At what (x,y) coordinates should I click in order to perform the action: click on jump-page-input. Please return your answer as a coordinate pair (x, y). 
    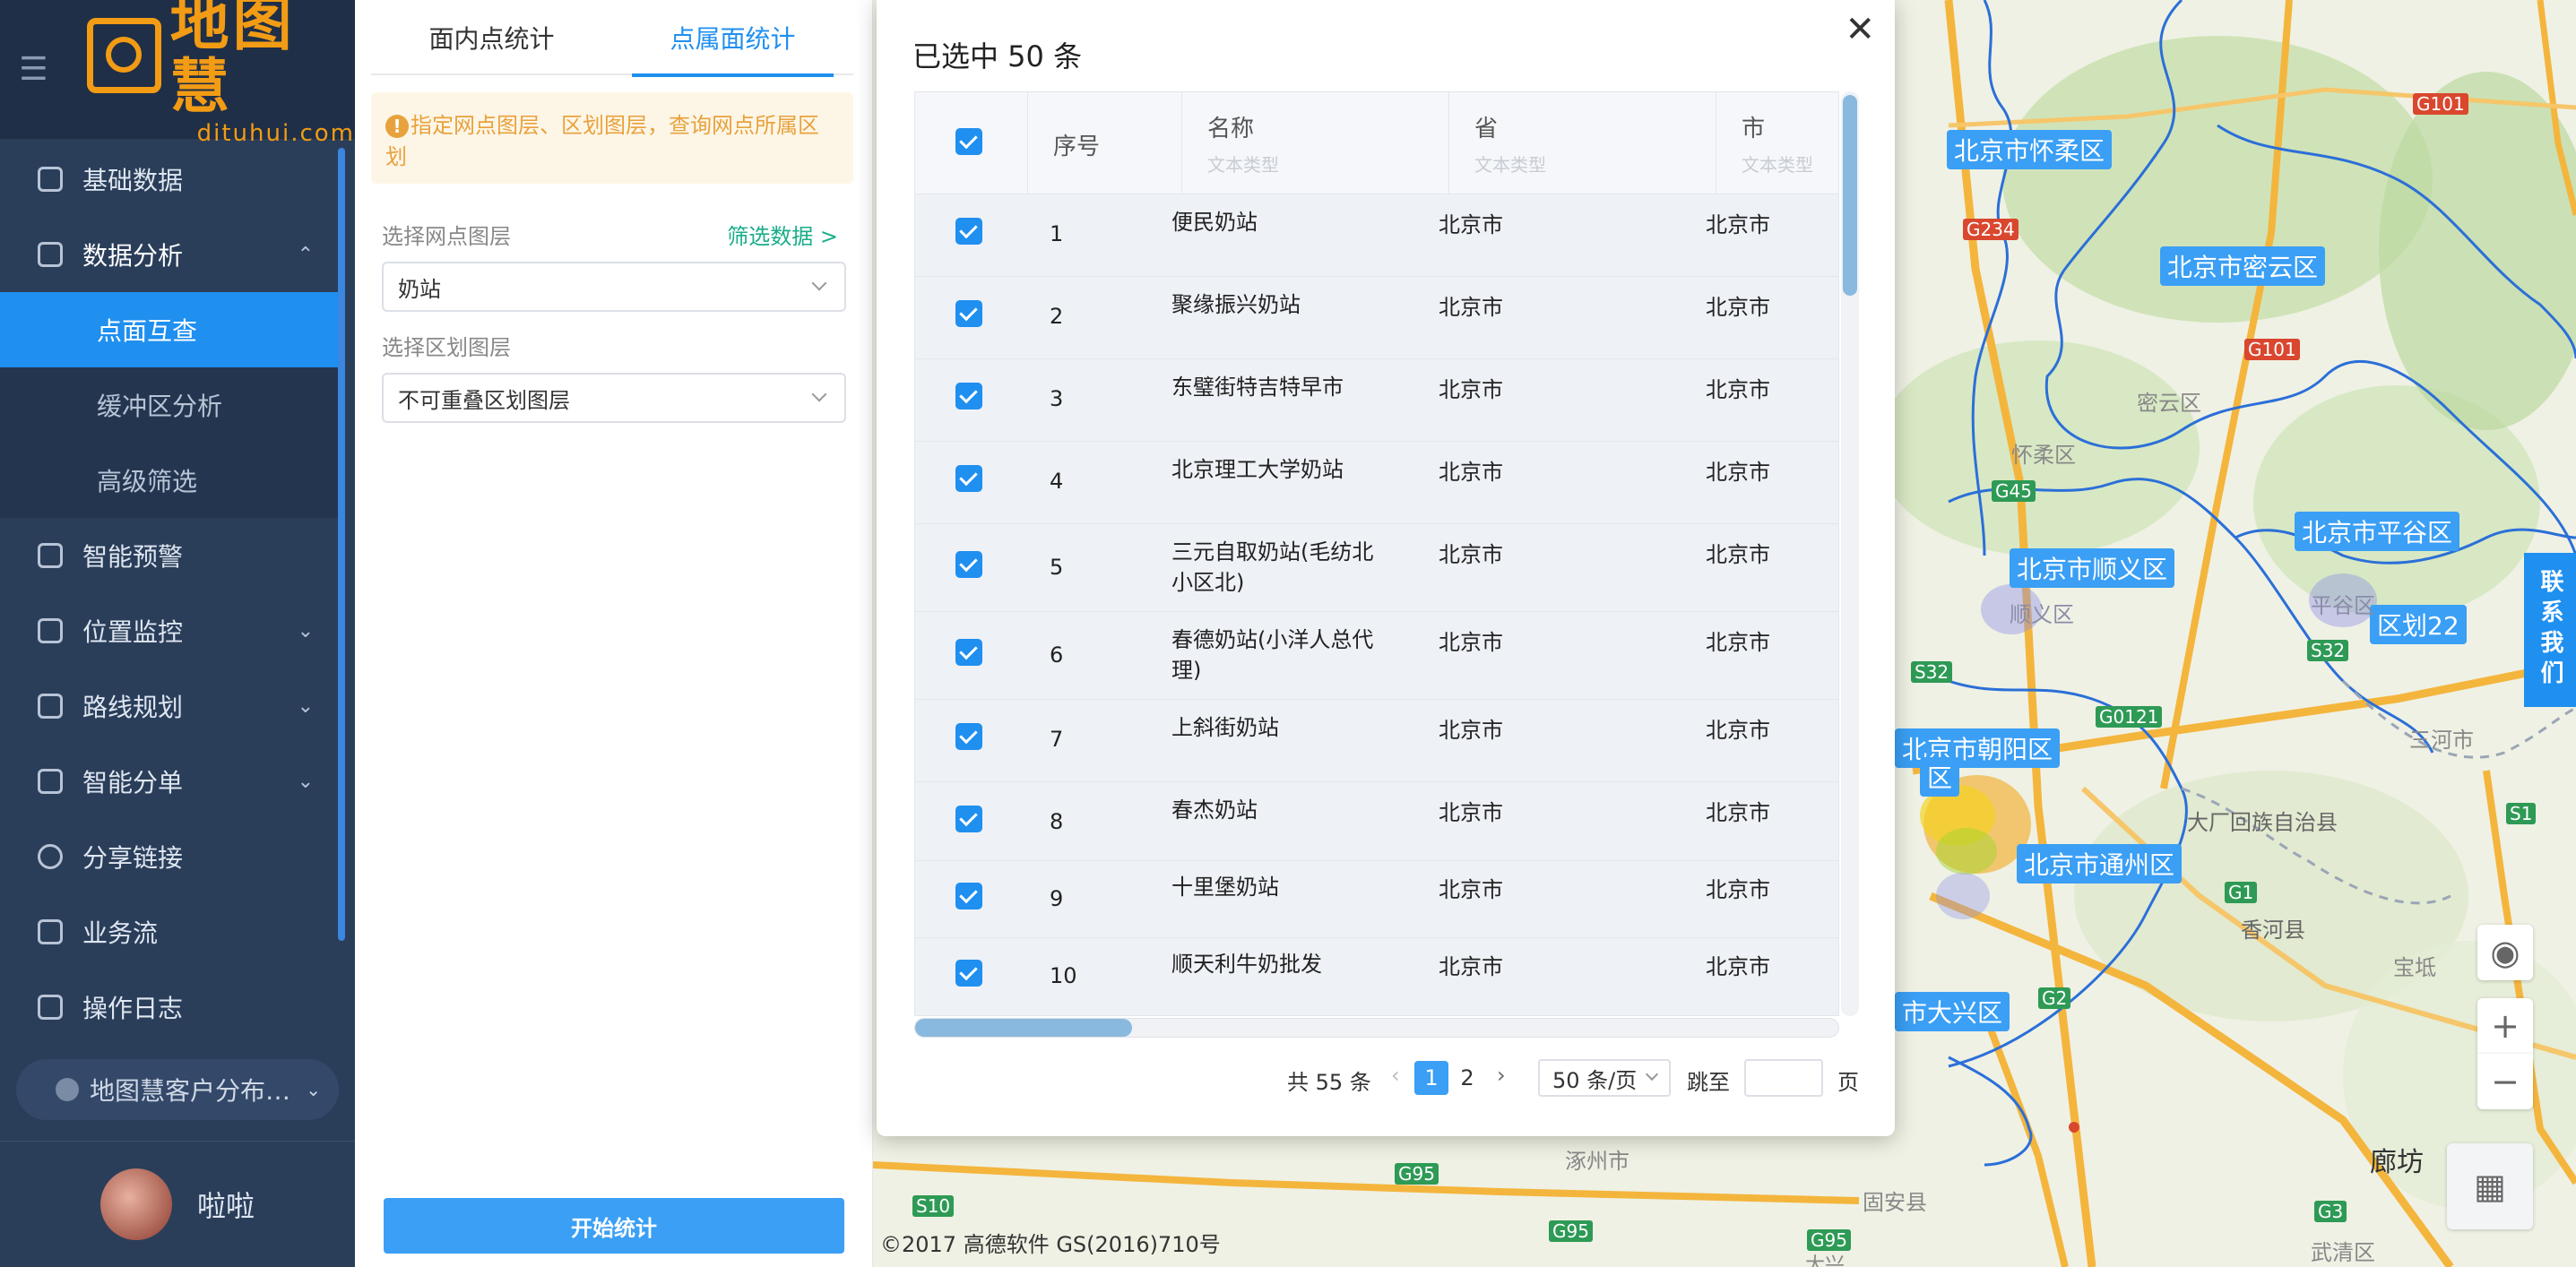
    Looking at the image, I should click on (1783, 1078).